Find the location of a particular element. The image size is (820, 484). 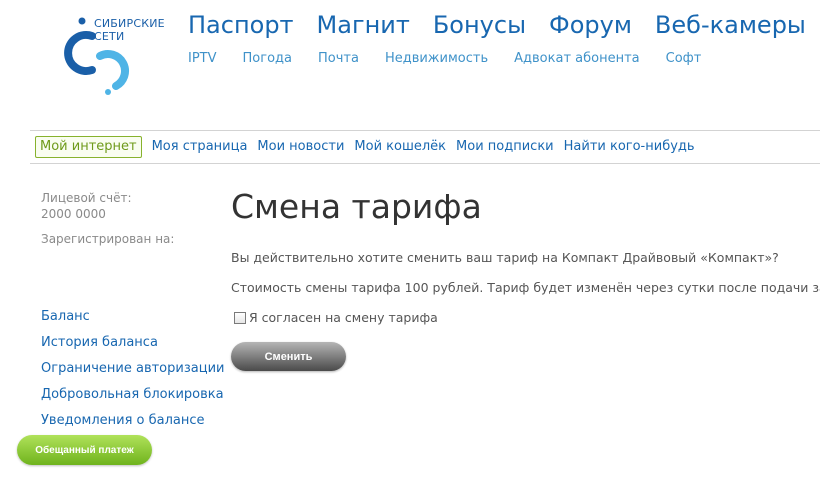

logo-line1: СИБИРСКИЕ is located at coordinates (129, 23).